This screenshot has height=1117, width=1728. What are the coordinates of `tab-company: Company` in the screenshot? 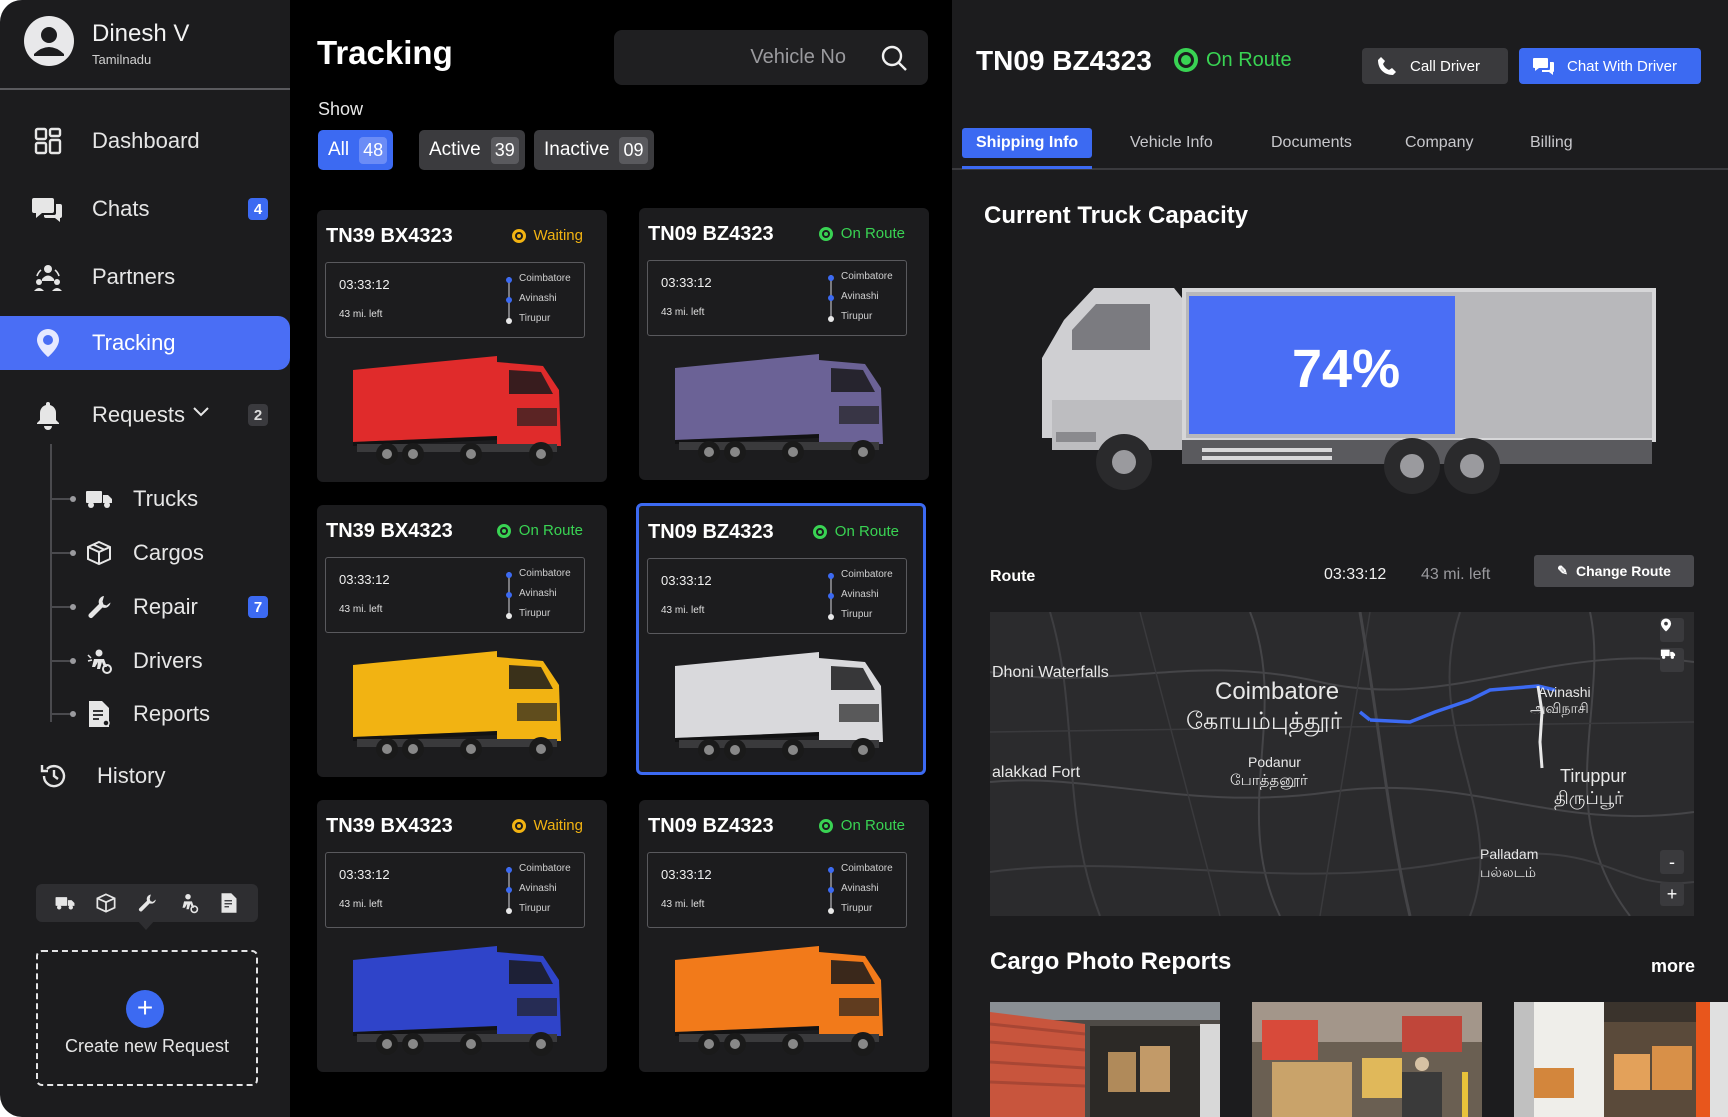 It's located at (1439, 143).